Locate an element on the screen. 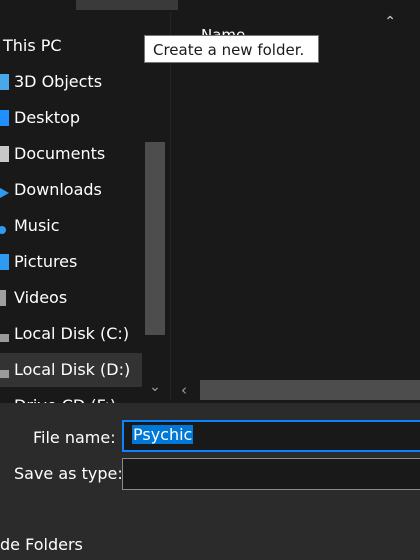 The height and width of the screenshot is (560, 420). nav-item-label: This PC is located at coordinates (32, 45).